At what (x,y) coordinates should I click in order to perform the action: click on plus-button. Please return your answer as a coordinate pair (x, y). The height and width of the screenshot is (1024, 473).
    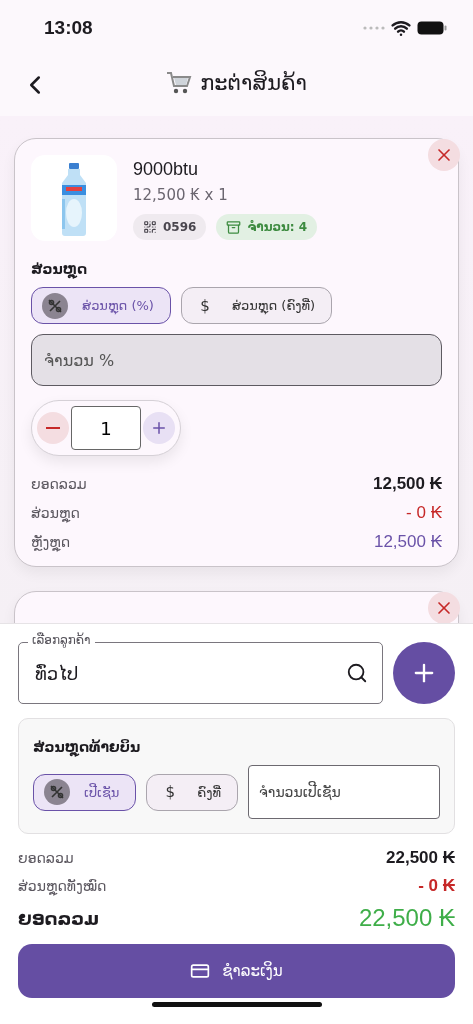
    Looking at the image, I should click on (159, 428).